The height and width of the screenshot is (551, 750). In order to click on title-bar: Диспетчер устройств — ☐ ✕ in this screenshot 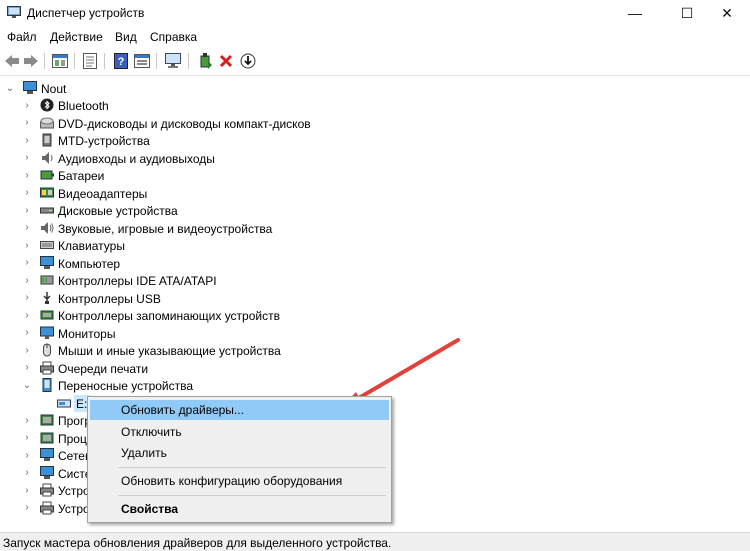, I will do `click(375, 13)`.